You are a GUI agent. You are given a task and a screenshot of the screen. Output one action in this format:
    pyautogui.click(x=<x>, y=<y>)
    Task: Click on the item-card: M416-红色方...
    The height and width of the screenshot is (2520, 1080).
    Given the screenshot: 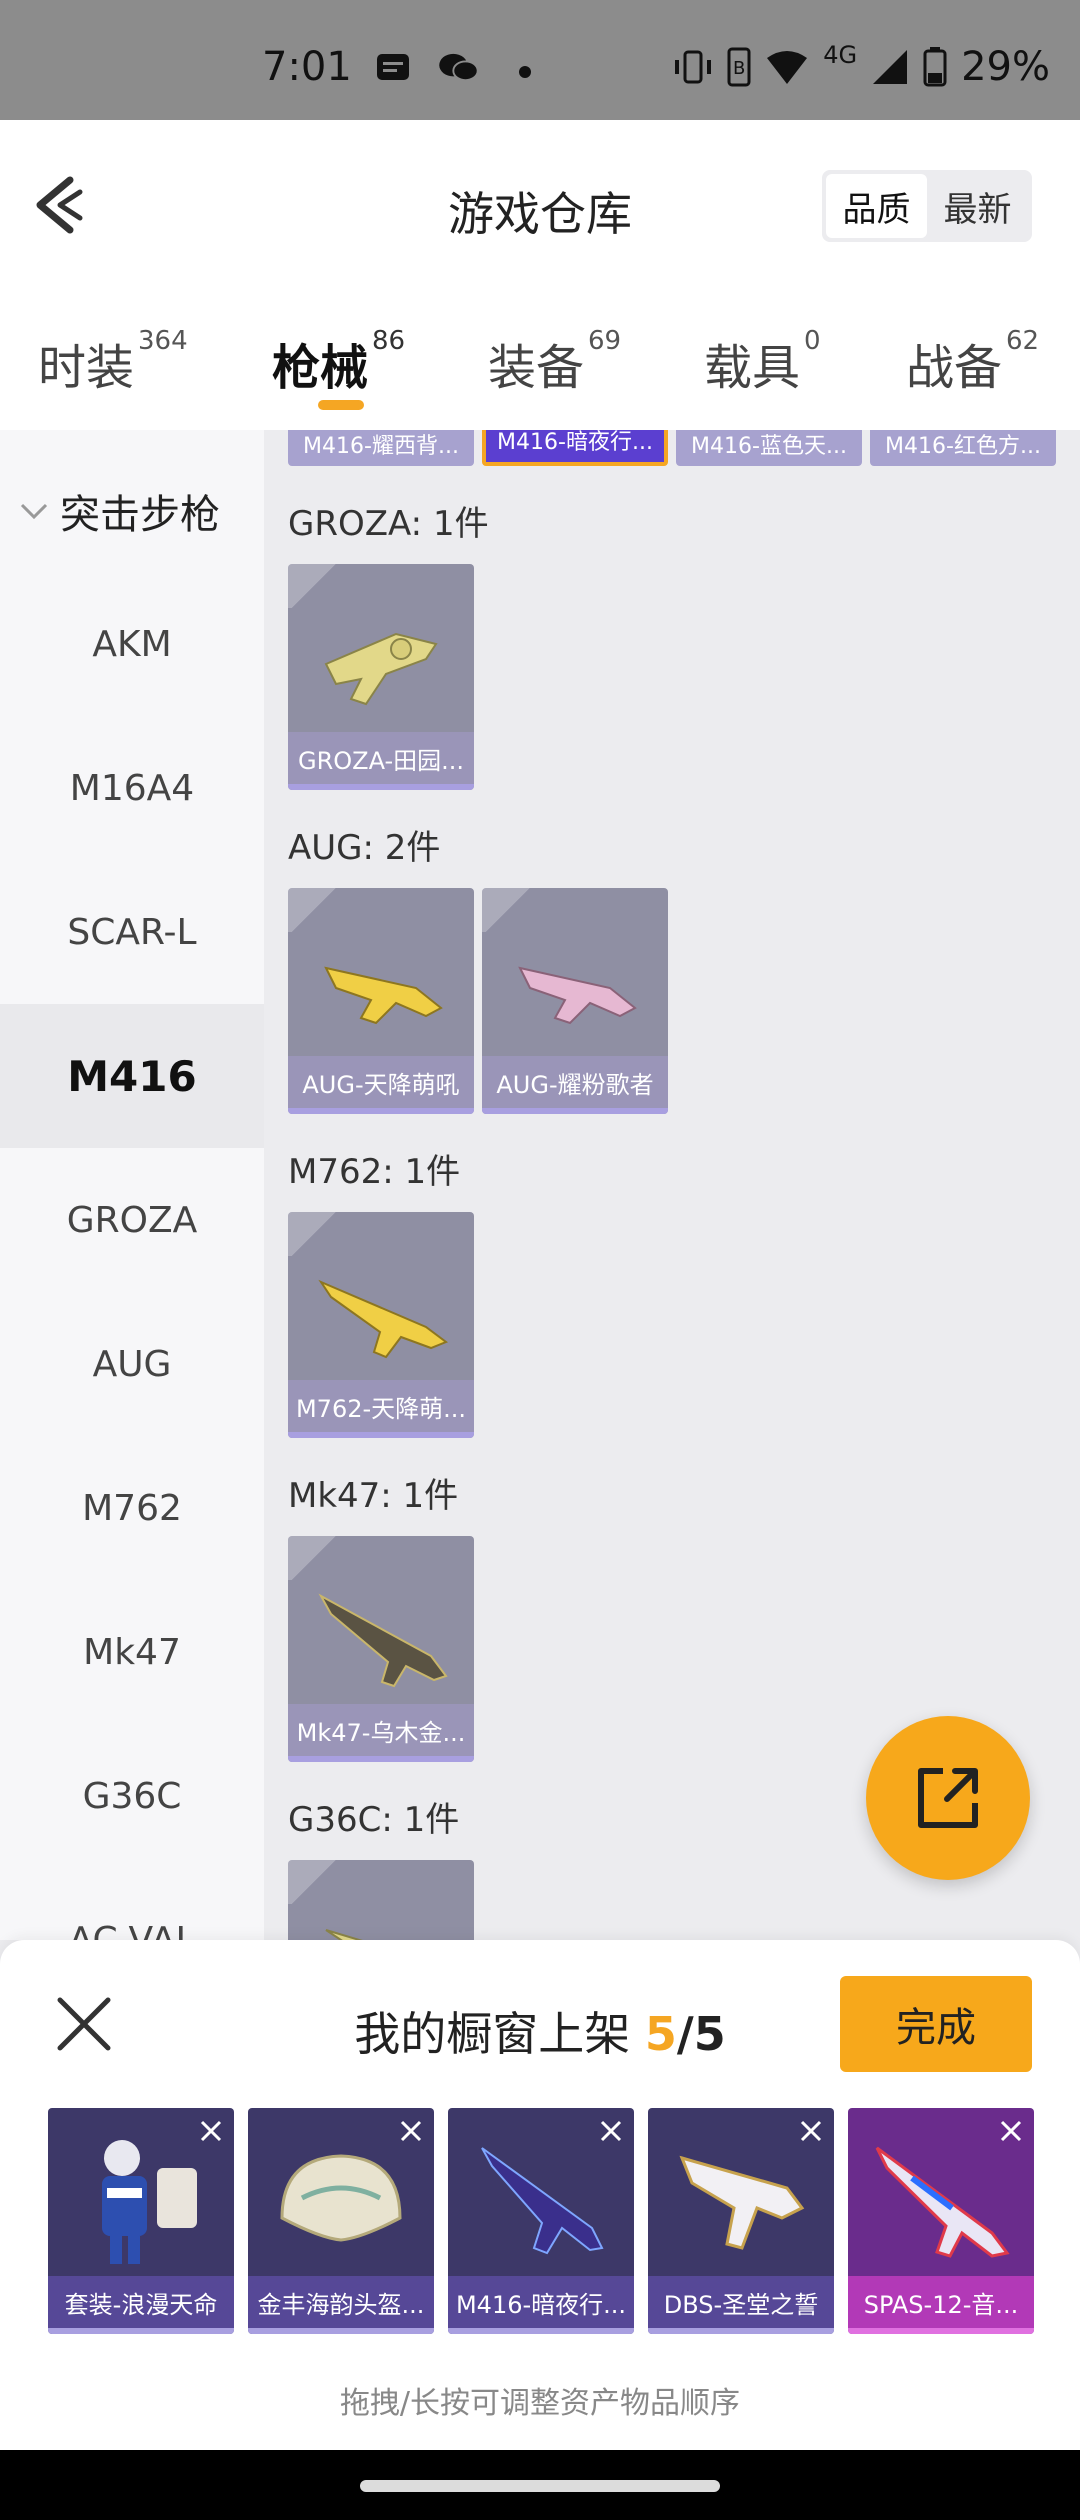 What is the action you would take?
    pyautogui.click(x=963, y=448)
    